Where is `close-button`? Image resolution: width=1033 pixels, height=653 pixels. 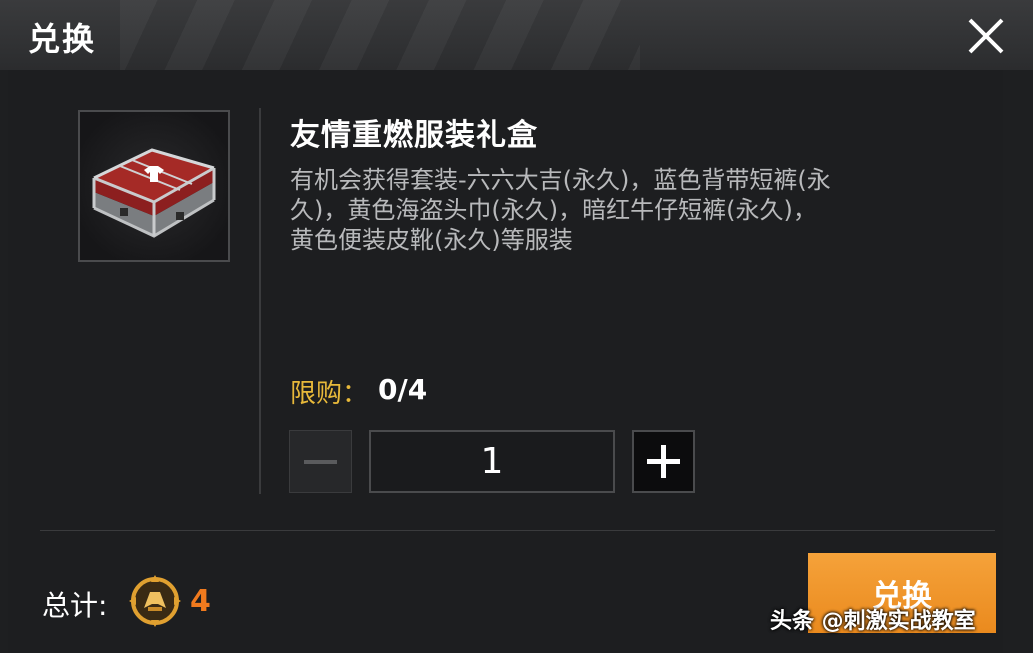 close-button is located at coordinates (986, 36).